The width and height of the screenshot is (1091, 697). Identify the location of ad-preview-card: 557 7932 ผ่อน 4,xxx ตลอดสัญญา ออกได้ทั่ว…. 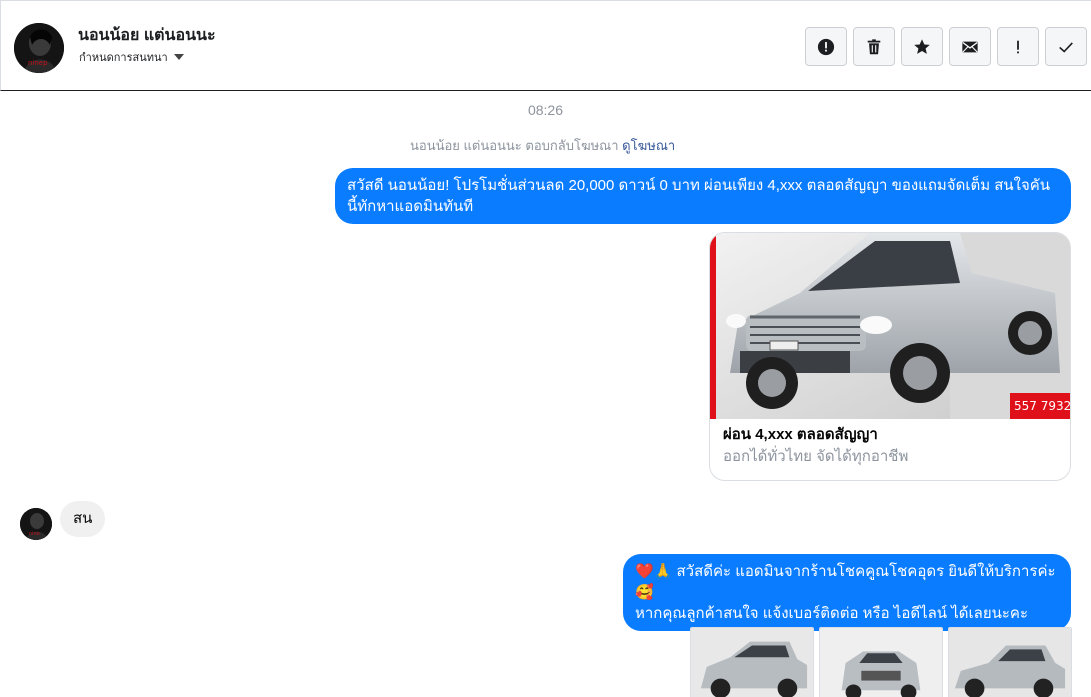
(890, 356).